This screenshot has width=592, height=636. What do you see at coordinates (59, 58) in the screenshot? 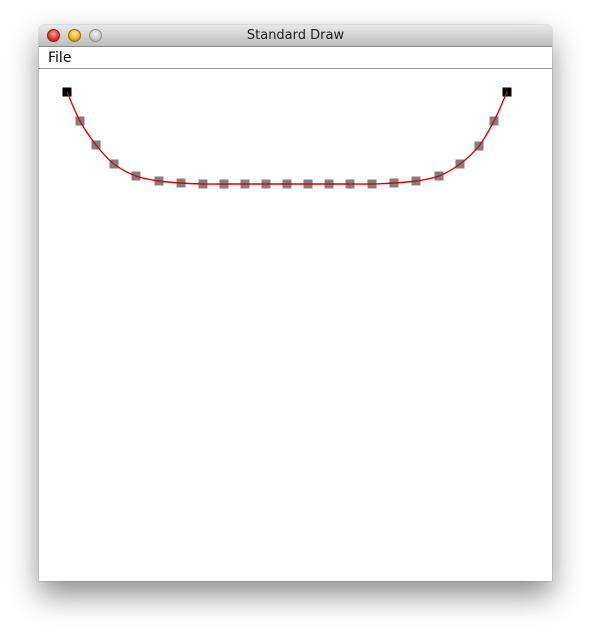
I see `file-menu: File` at bounding box center [59, 58].